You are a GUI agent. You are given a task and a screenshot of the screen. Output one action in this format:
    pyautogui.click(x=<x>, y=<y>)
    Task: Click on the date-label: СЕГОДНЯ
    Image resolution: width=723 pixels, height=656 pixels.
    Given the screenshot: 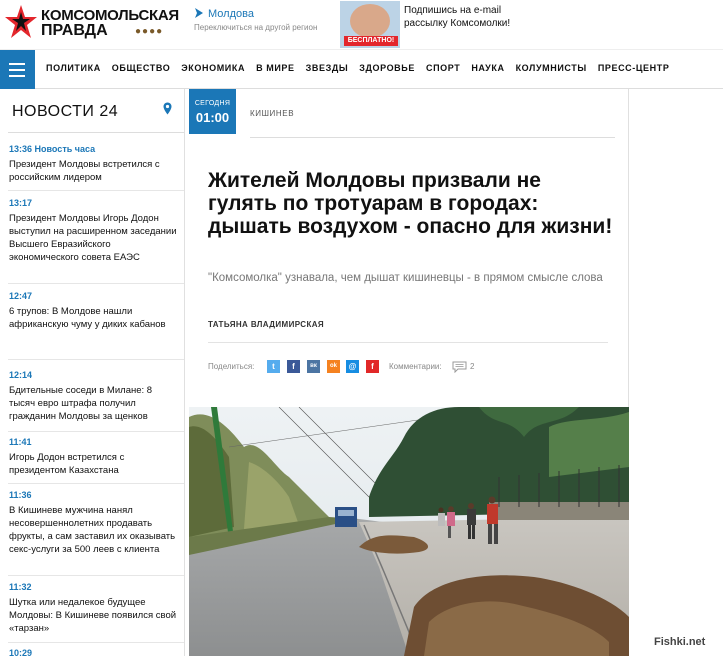 What is the action you would take?
    pyautogui.click(x=212, y=103)
    